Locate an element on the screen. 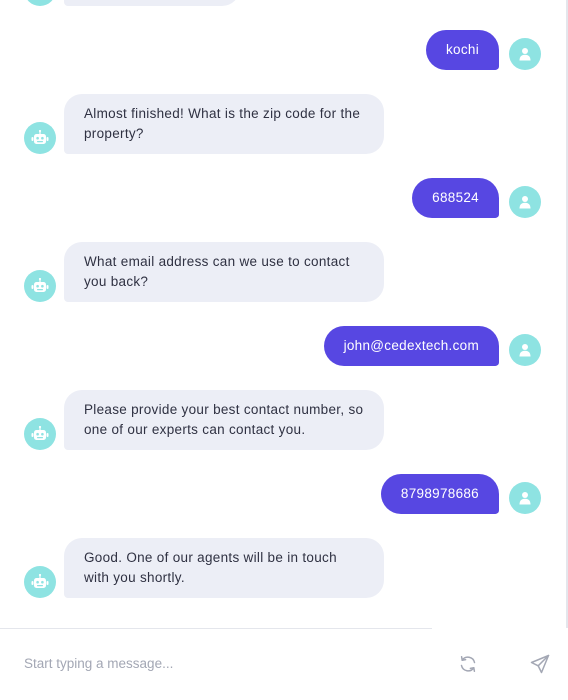  composer-divider is located at coordinates (216, 628).